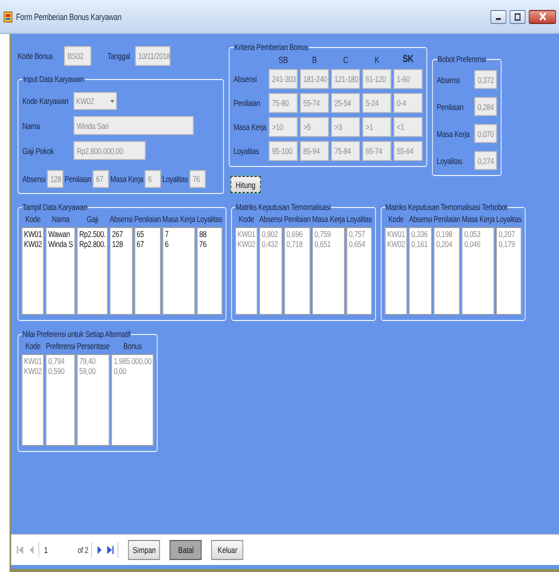 The width and height of the screenshot is (559, 572). I want to click on input-field: 181-240, so click(314, 79).